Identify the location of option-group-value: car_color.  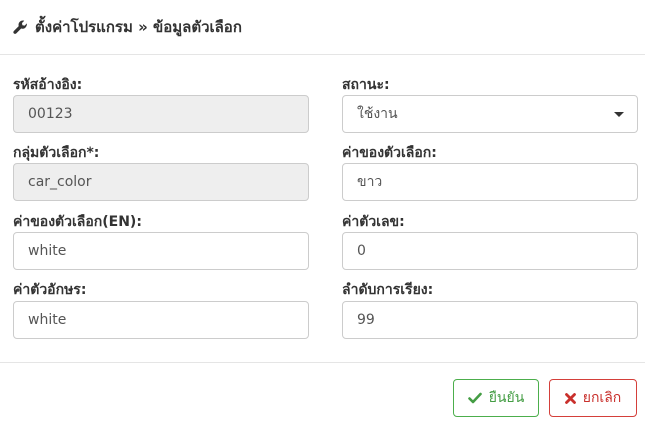
(60, 182).